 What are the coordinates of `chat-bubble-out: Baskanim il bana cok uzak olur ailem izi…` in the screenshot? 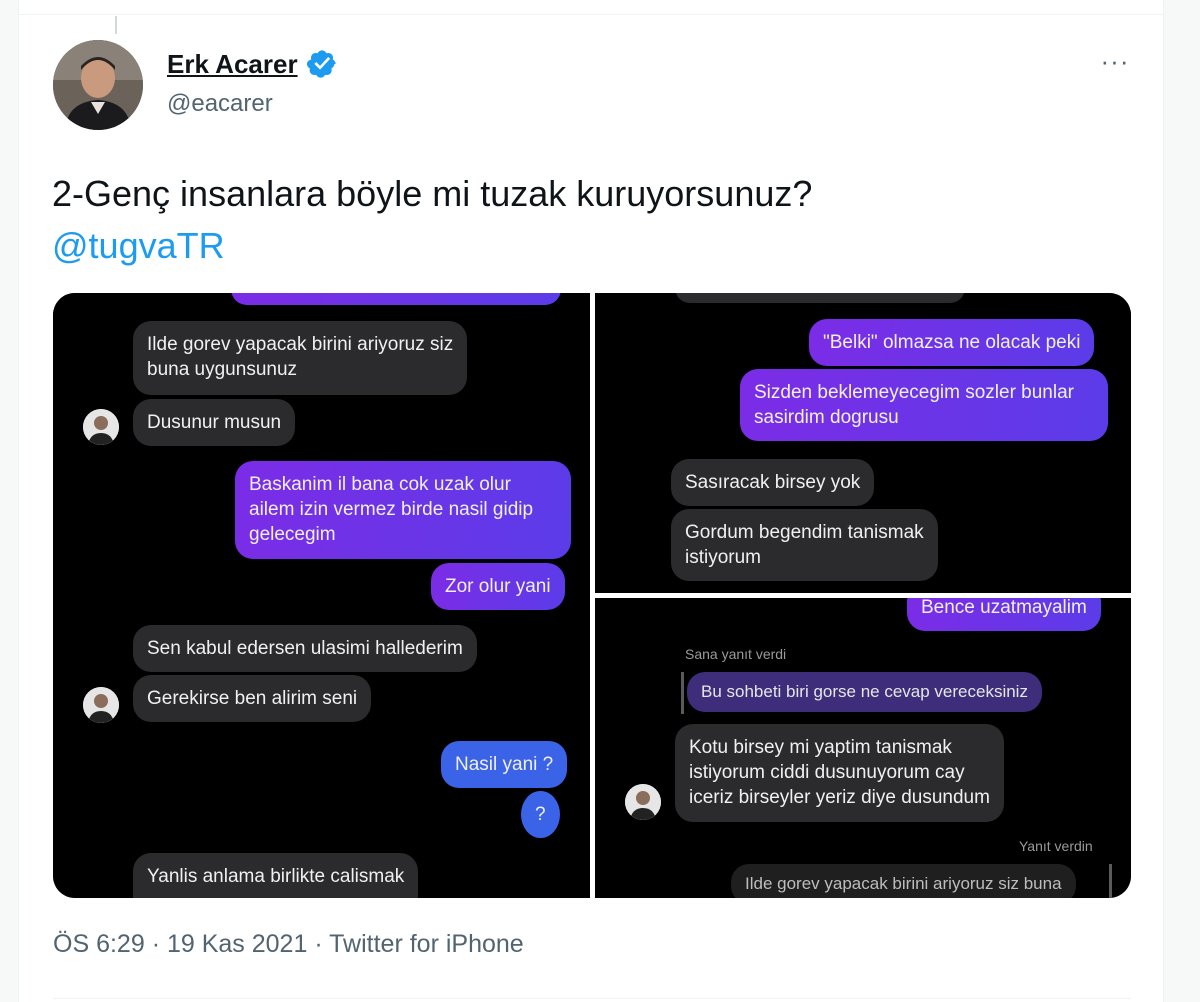 It's located at (403, 510).